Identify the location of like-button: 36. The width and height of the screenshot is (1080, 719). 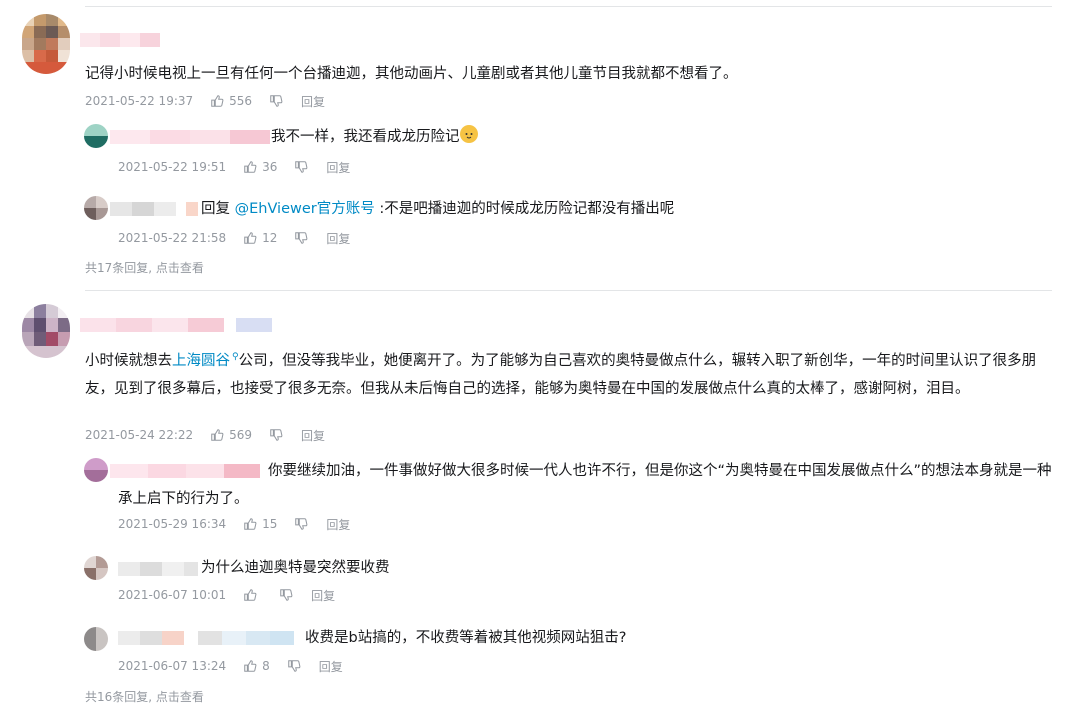
(260, 167).